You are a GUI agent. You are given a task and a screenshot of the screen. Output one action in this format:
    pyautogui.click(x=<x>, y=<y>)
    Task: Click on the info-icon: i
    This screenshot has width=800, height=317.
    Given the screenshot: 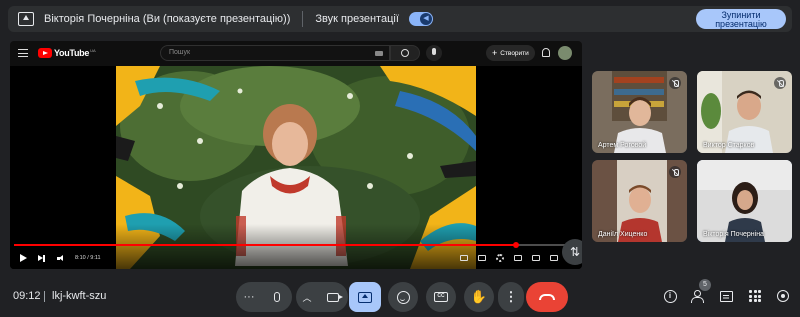 What is the action you would take?
    pyautogui.click(x=670, y=296)
    